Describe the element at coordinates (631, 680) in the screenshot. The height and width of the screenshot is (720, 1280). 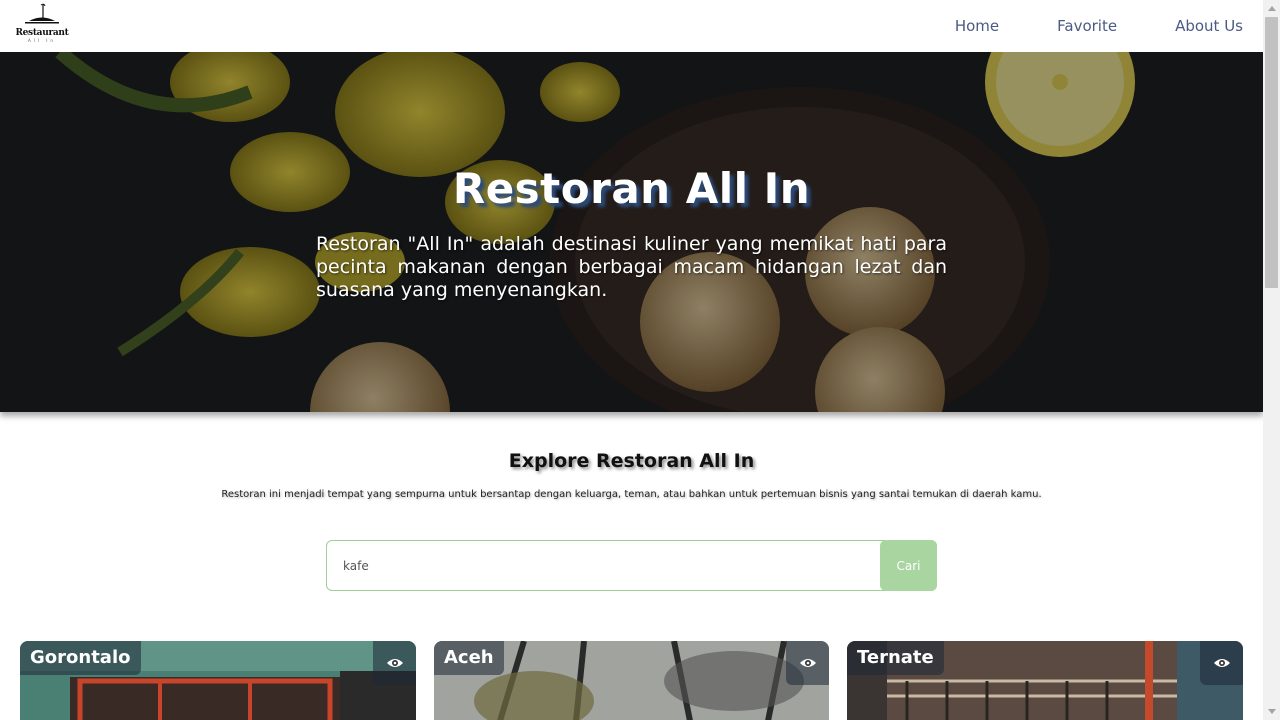
I see `restaurant-card: Aceh` at that location.